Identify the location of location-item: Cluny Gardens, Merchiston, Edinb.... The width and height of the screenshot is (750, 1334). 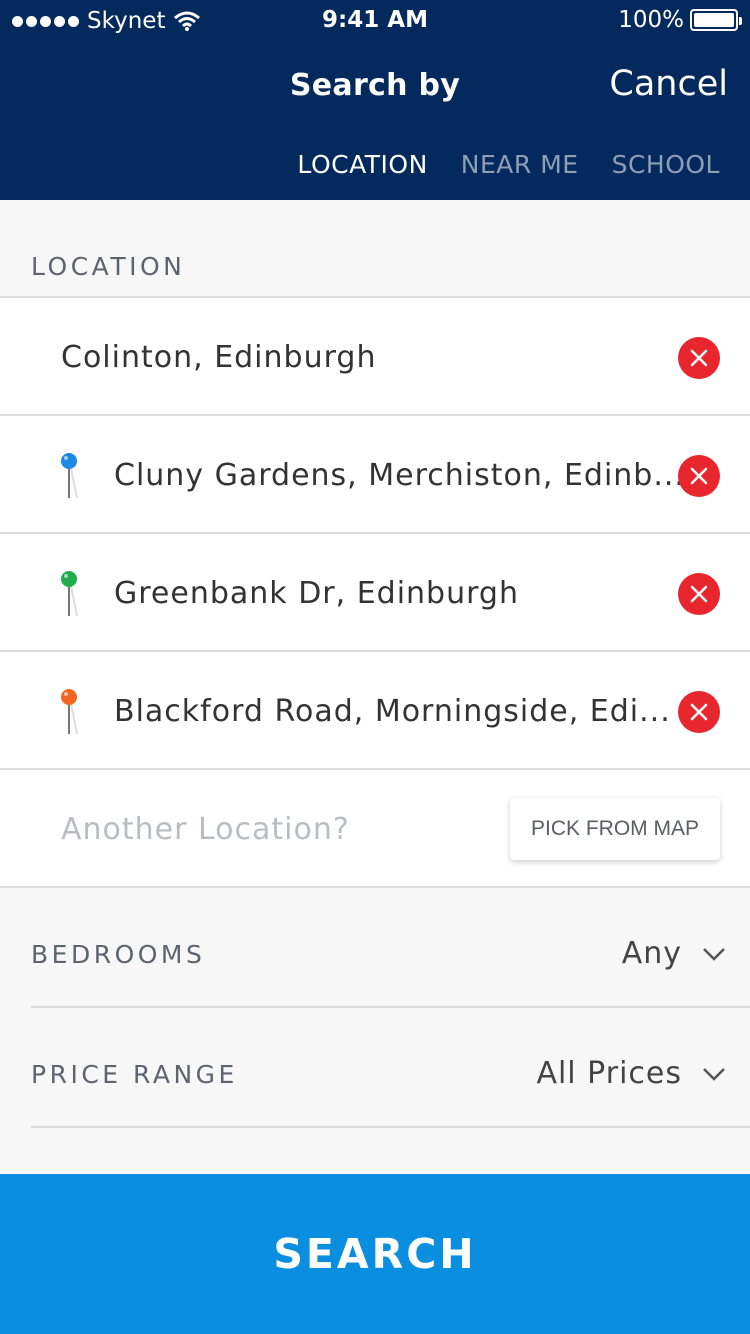
(375, 475).